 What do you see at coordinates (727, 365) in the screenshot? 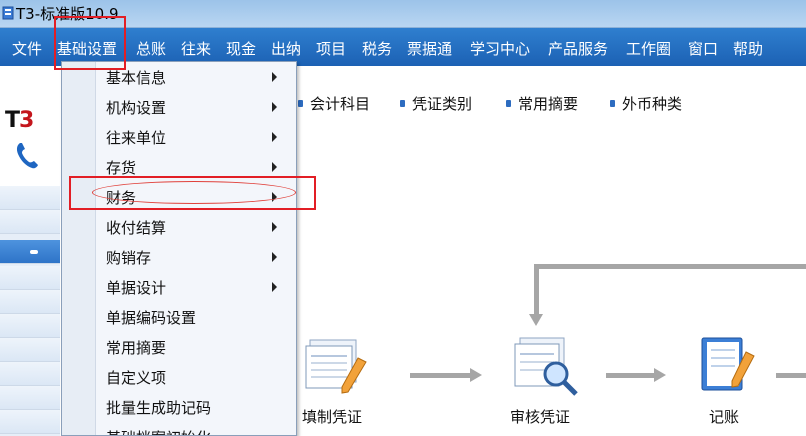
I see `posting-icon` at bounding box center [727, 365].